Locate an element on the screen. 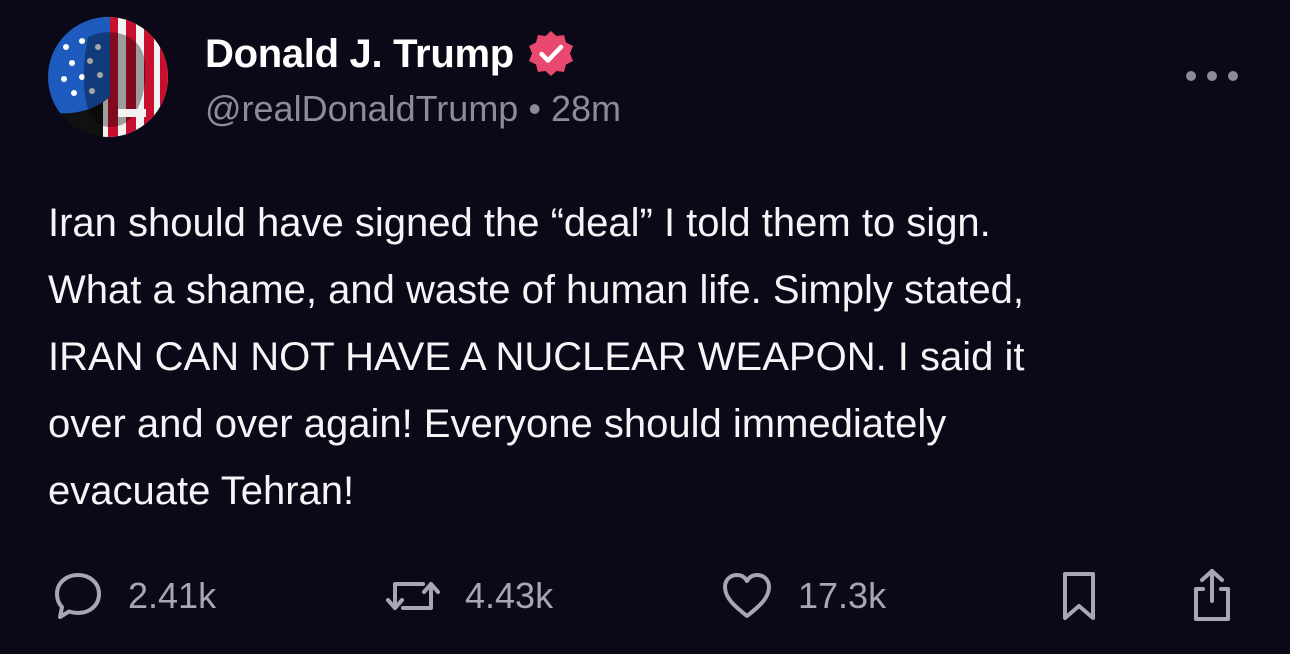 Image resolution: width=1290 pixels, height=654 pixels. share-icon is located at coordinates (1212, 596).